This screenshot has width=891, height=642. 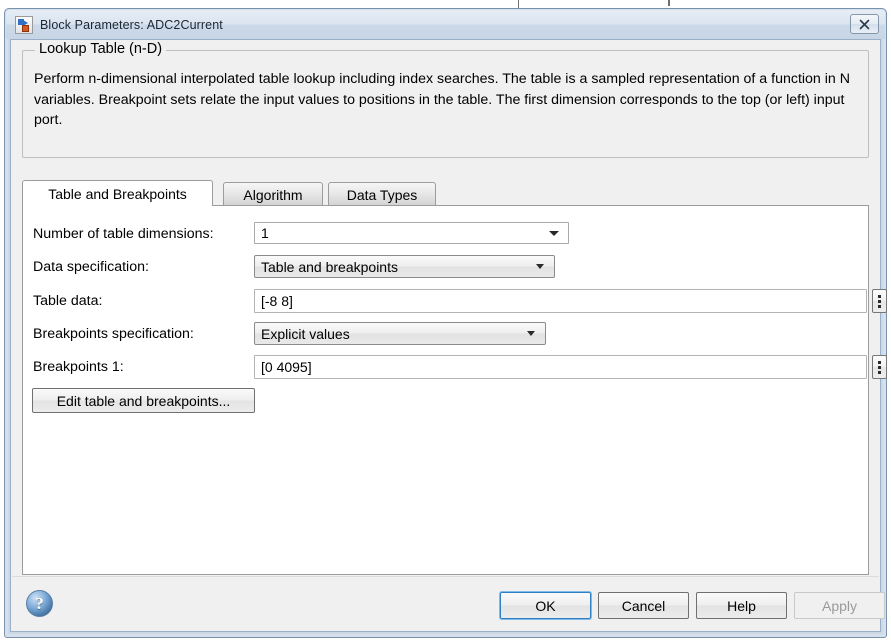 I want to click on label-data-specification: Data specification:, so click(x=91, y=267).